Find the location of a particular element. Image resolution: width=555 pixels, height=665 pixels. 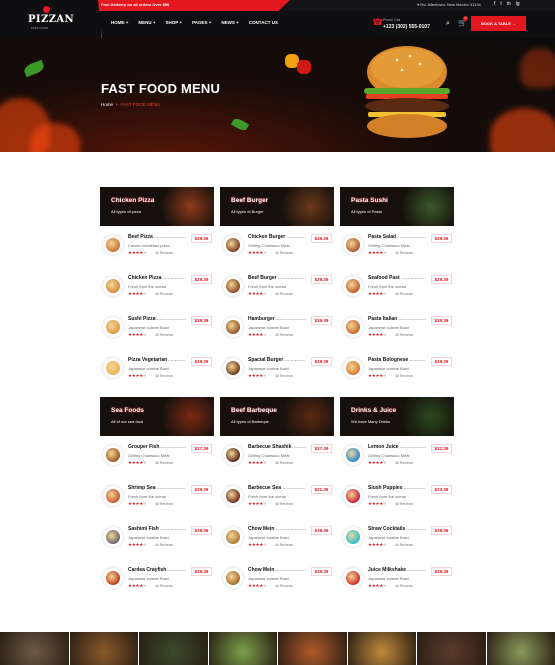

nav-home: HOME + is located at coordinates (119, 22).